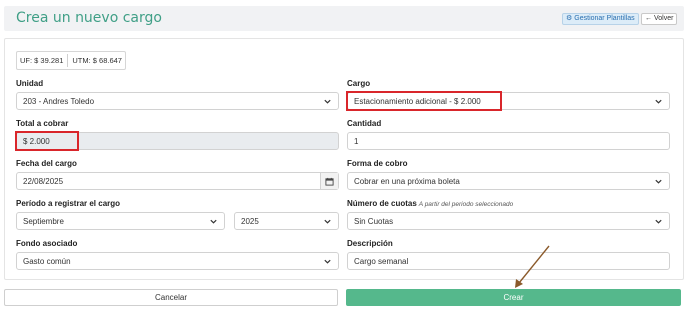 The image size is (688, 311). I want to click on page-title: Crea un nuevo cargo, so click(89, 18).